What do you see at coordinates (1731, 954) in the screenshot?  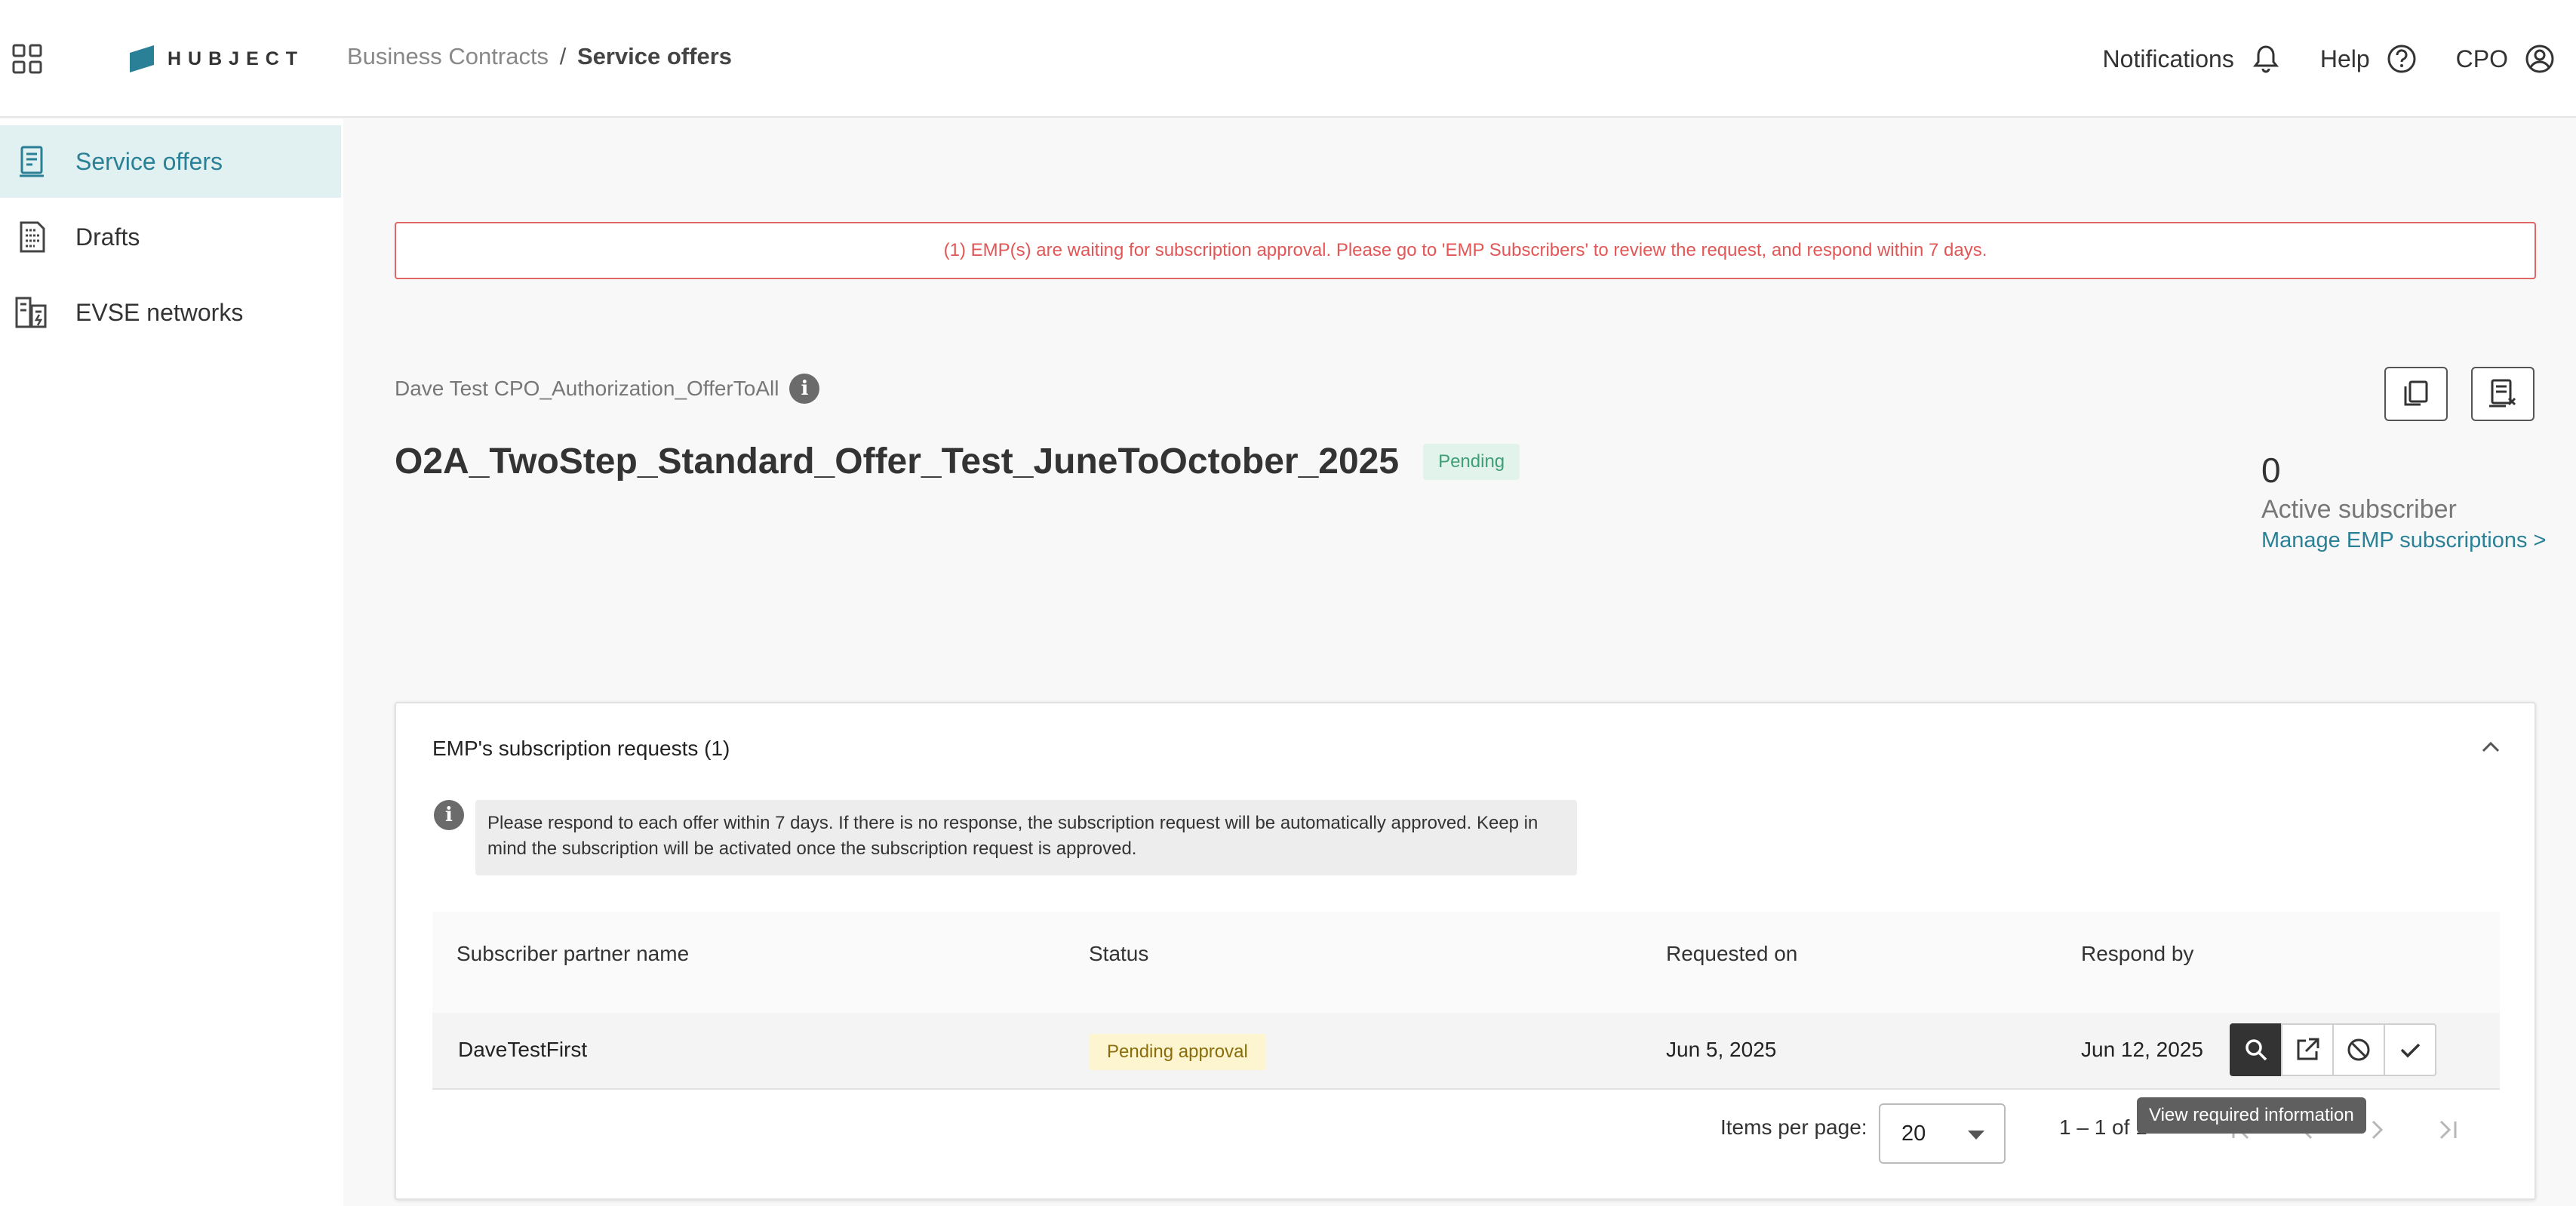 I see `column-header-requested-on: Requested on` at bounding box center [1731, 954].